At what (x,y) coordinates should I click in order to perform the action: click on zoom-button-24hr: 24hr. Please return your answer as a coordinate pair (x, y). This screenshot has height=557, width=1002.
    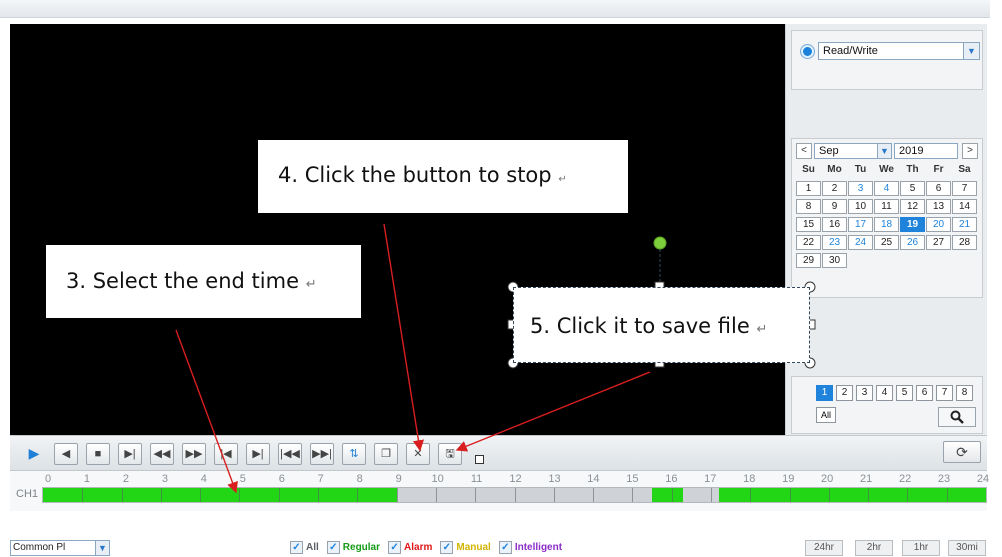
    Looking at the image, I should click on (824, 548).